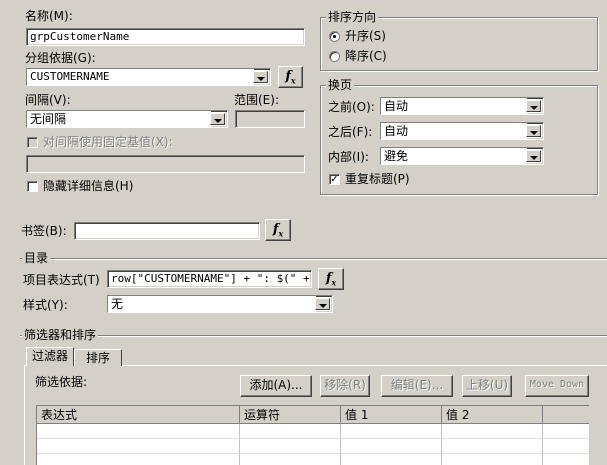 This screenshot has height=465, width=607. What do you see at coordinates (348, 157) in the screenshot?
I see `page-break-inside-label: 内部(I):` at bounding box center [348, 157].